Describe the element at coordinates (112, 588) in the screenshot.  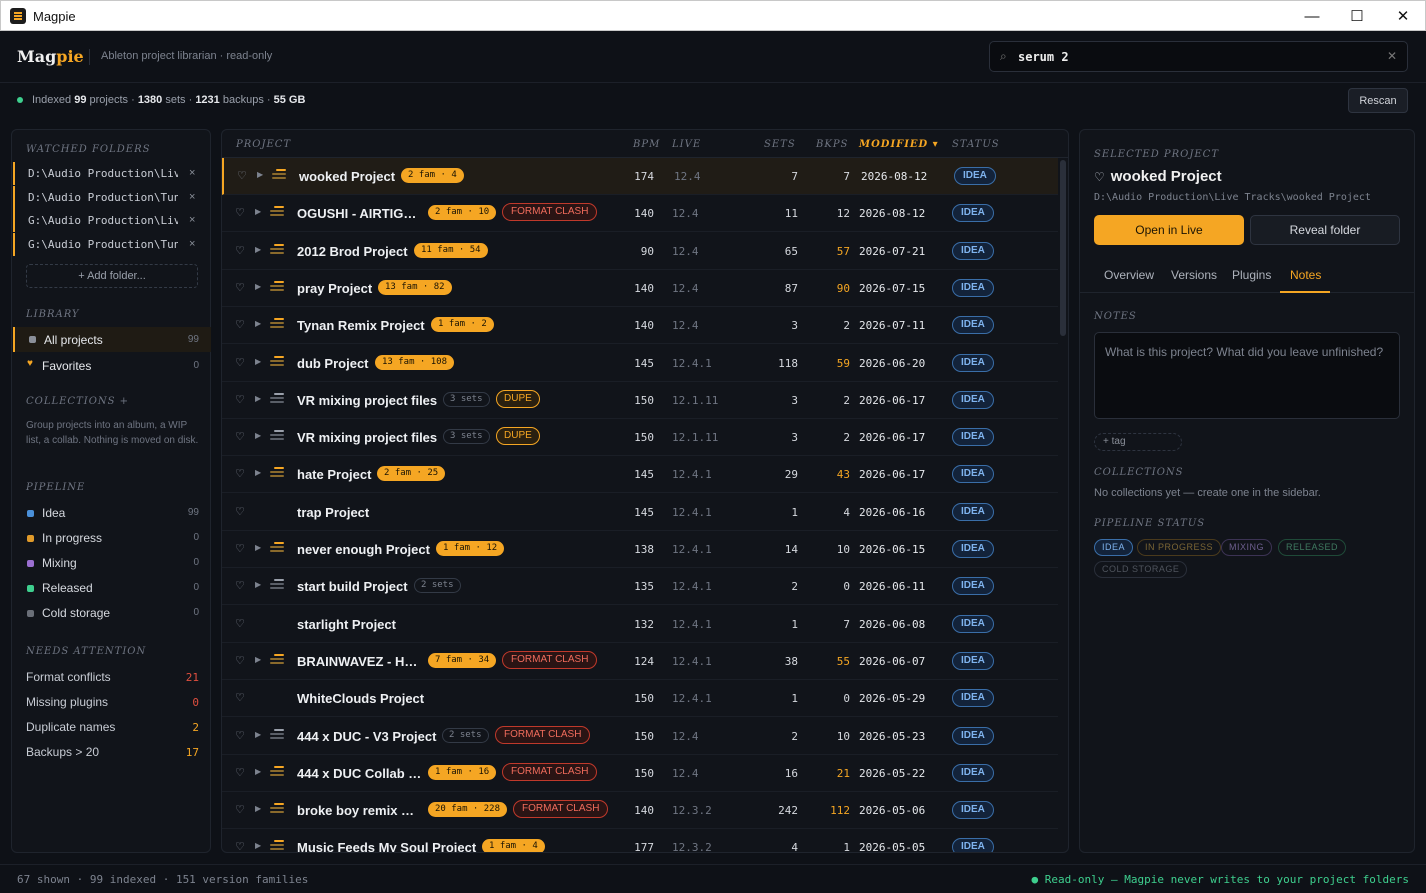
I see `sidebar-item-pipeline: Released 0` at that location.